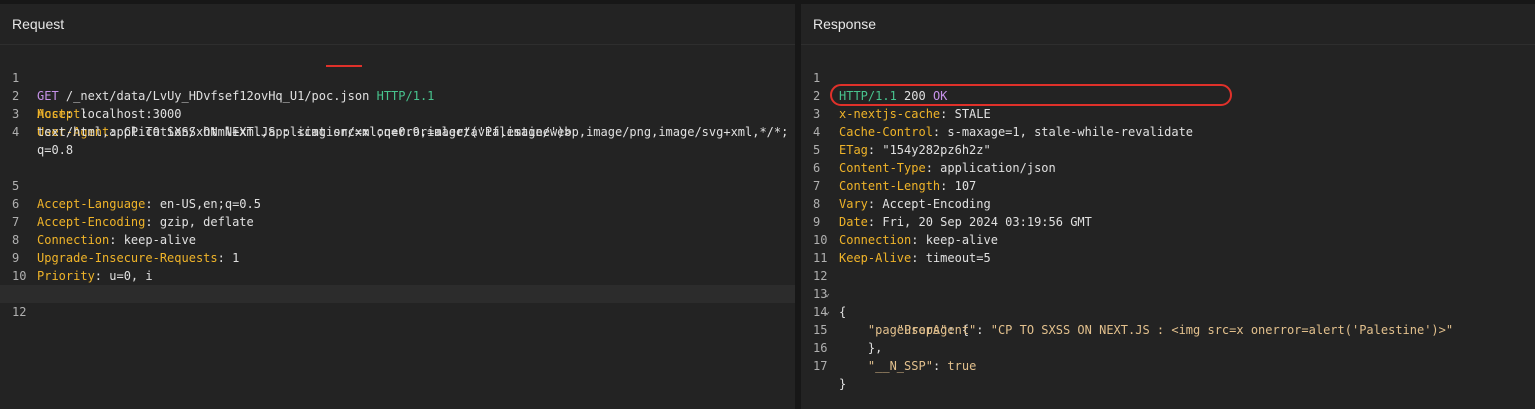 This screenshot has width=1535, height=409. What do you see at coordinates (962, 366) in the screenshot?
I see `json-bool-value: true` at bounding box center [962, 366].